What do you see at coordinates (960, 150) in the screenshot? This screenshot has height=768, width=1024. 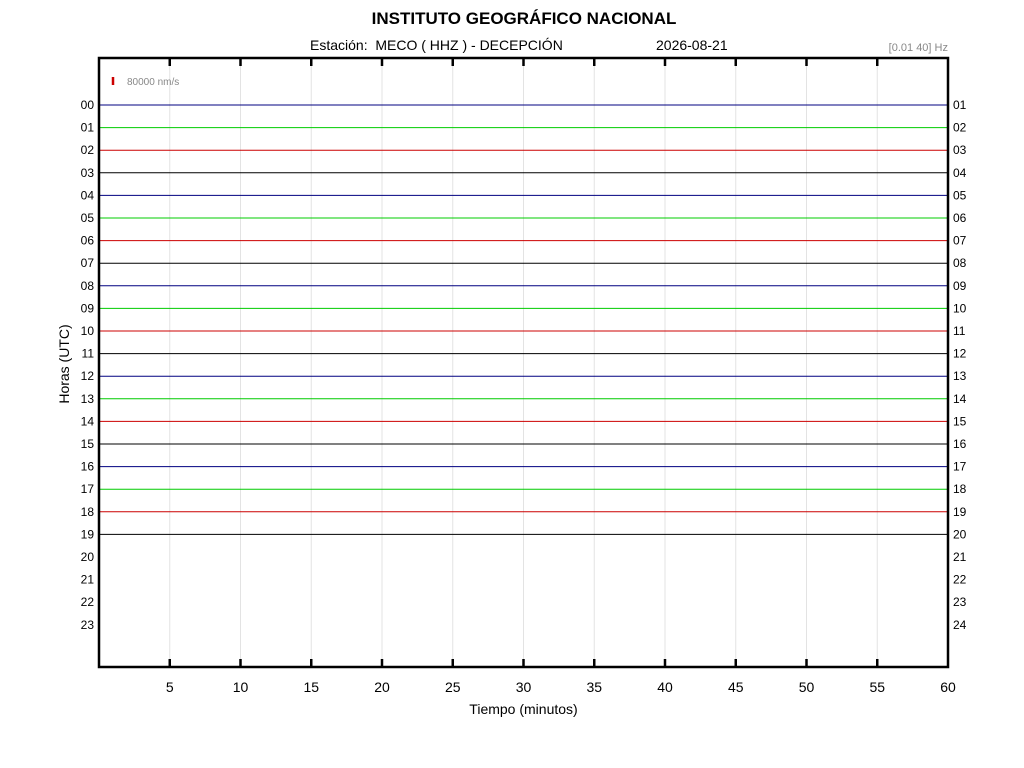 I see `hour-label-right: 03` at bounding box center [960, 150].